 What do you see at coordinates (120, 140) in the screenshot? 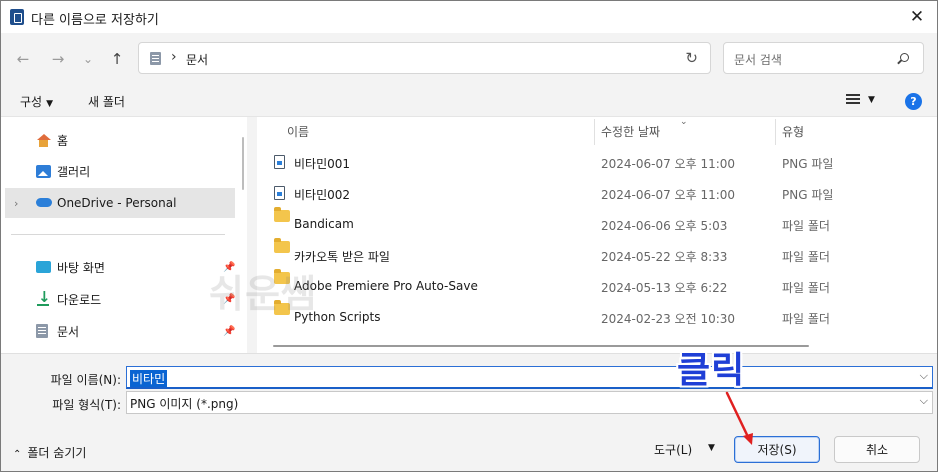
I see `sidebar-item-home: 홈` at bounding box center [120, 140].